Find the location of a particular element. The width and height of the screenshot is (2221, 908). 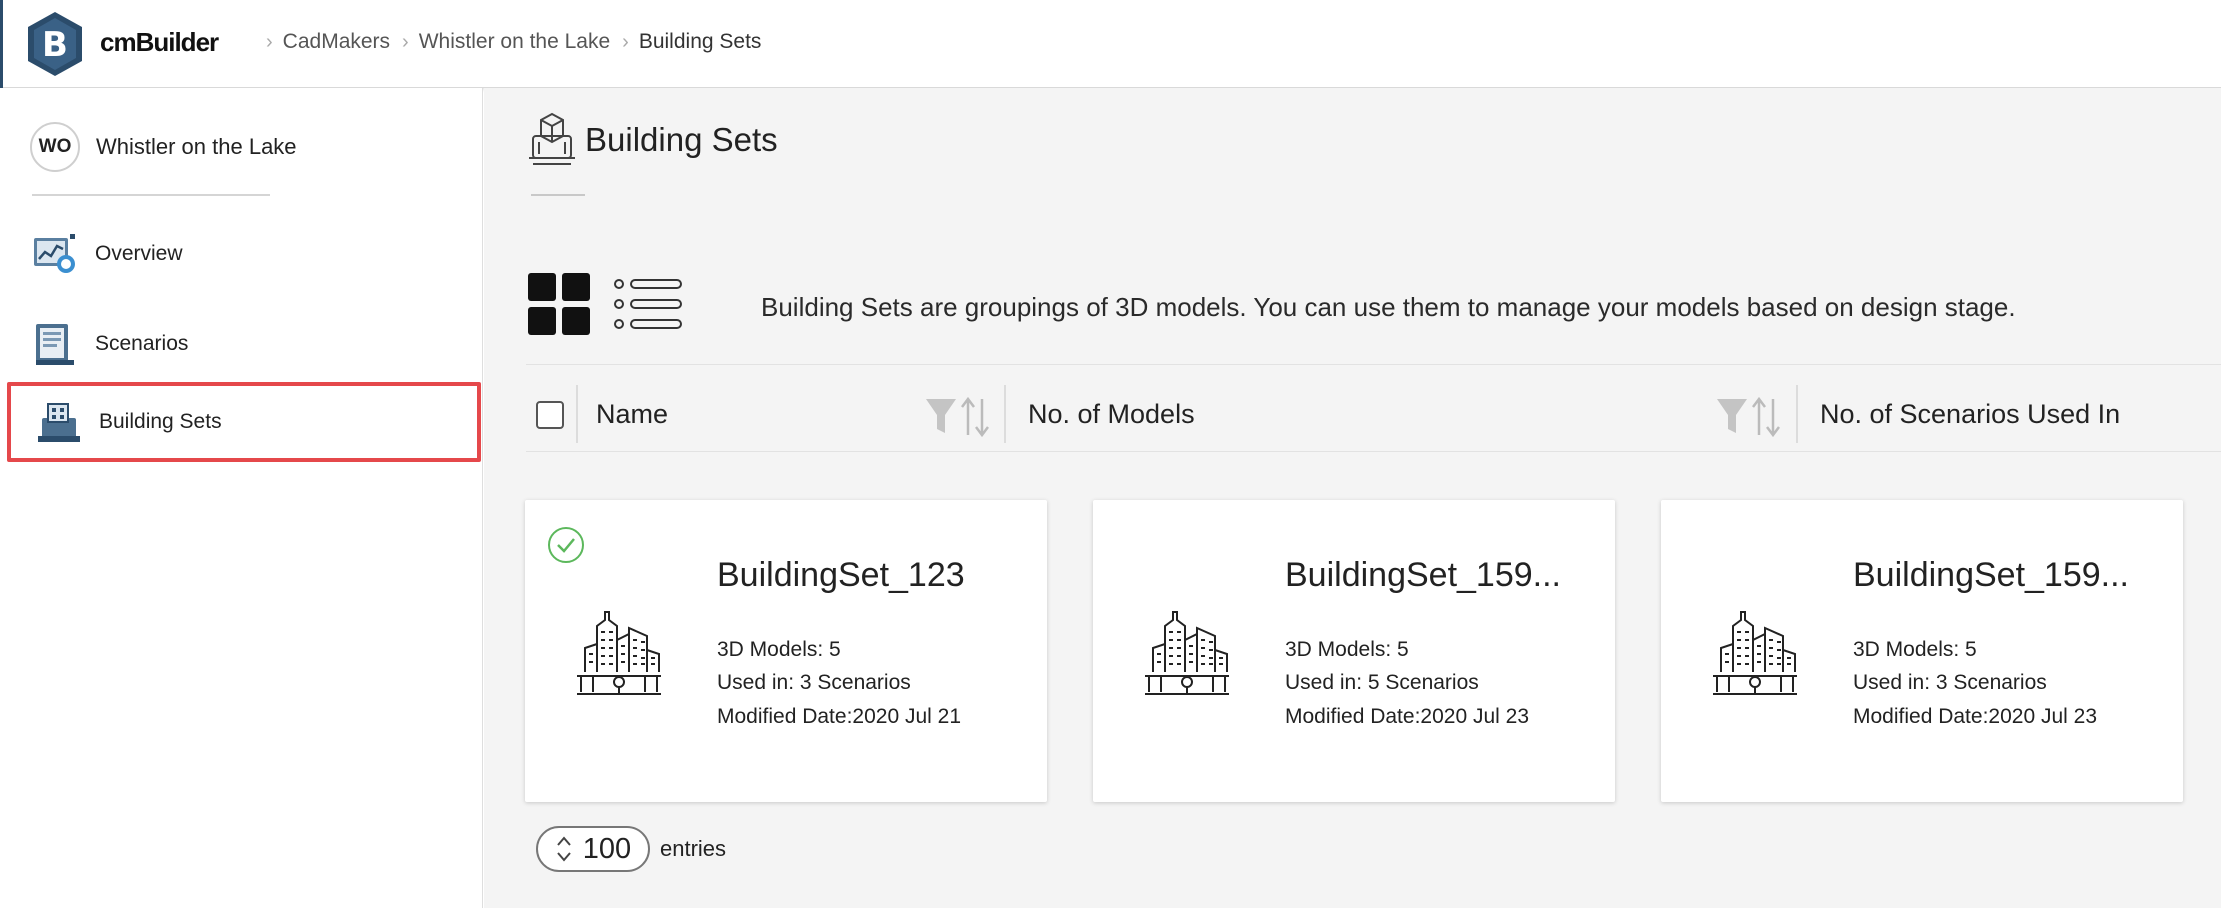

cmbuilder-logo-icon: B is located at coordinates (55, 44).